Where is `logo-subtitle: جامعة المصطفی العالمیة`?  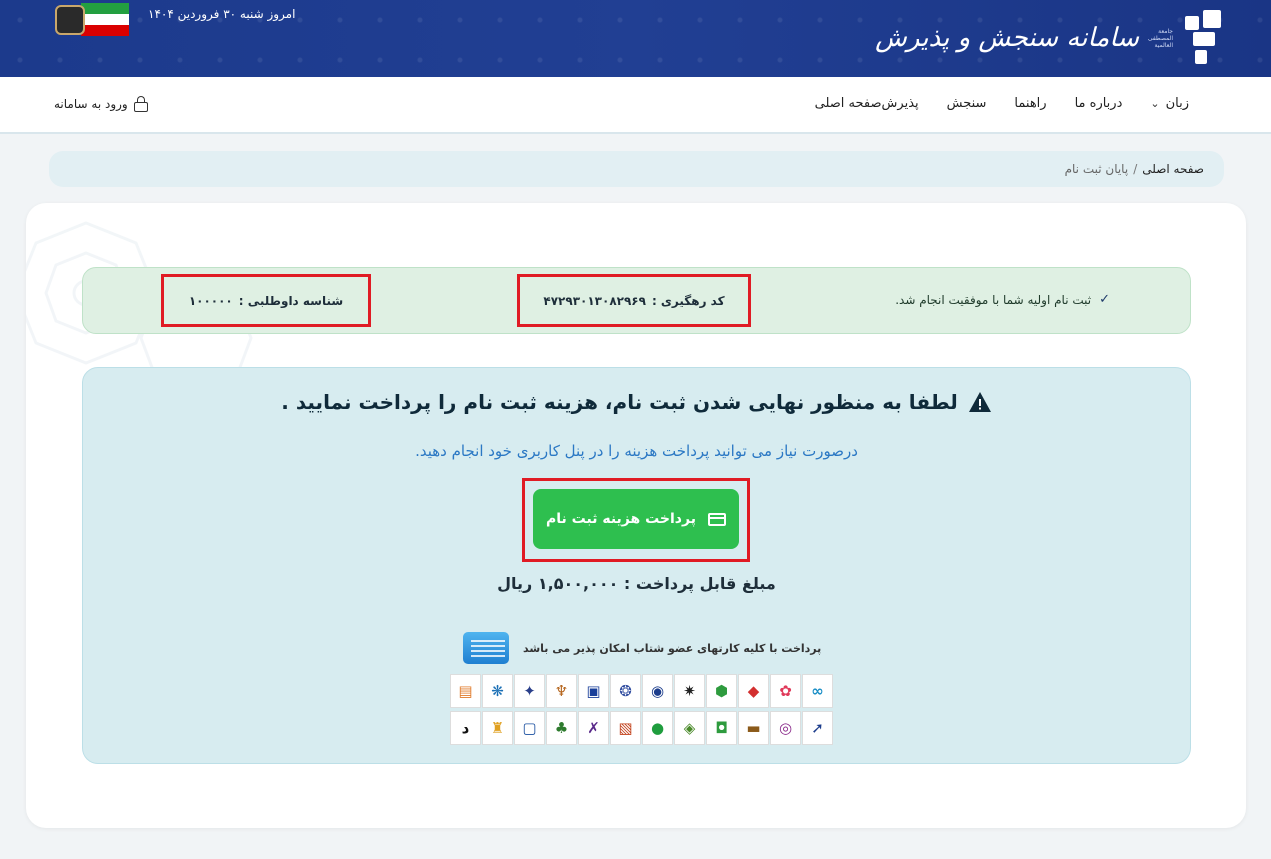 logo-subtitle: جامعة المصطفی العالمیة is located at coordinates (1160, 38).